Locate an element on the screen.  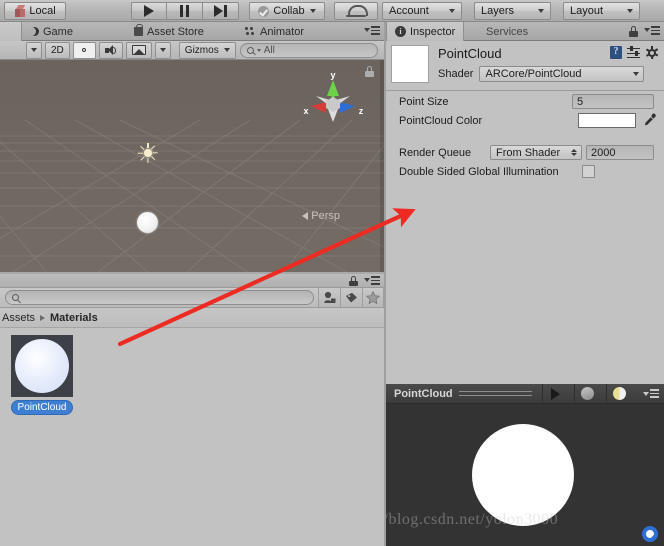
breadcrumb-assets: Assets is located at coordinates (18, 318).